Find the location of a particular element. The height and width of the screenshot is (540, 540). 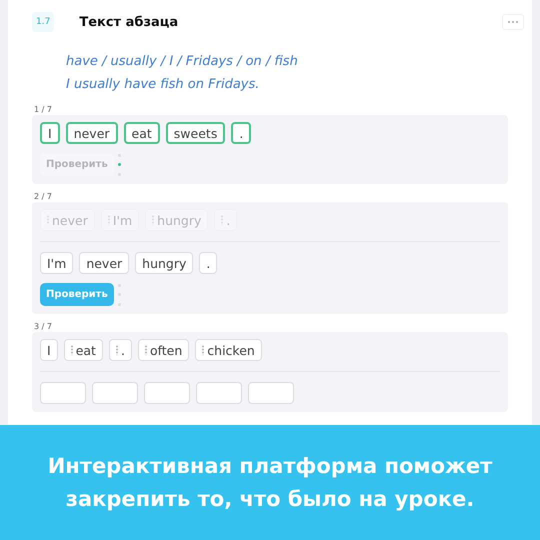

section-number: 1.7 is located at coordinates (43, 22).